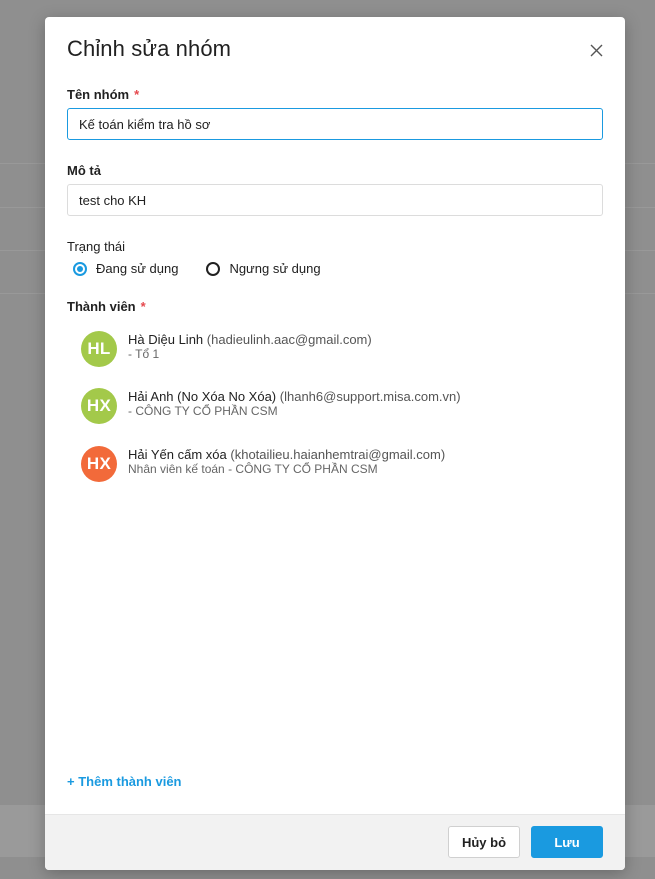 Image resolution: width=655 pixels, height=879 pixels. I want to click on group-name-label: Tên nhóm *, so click(103, 94).